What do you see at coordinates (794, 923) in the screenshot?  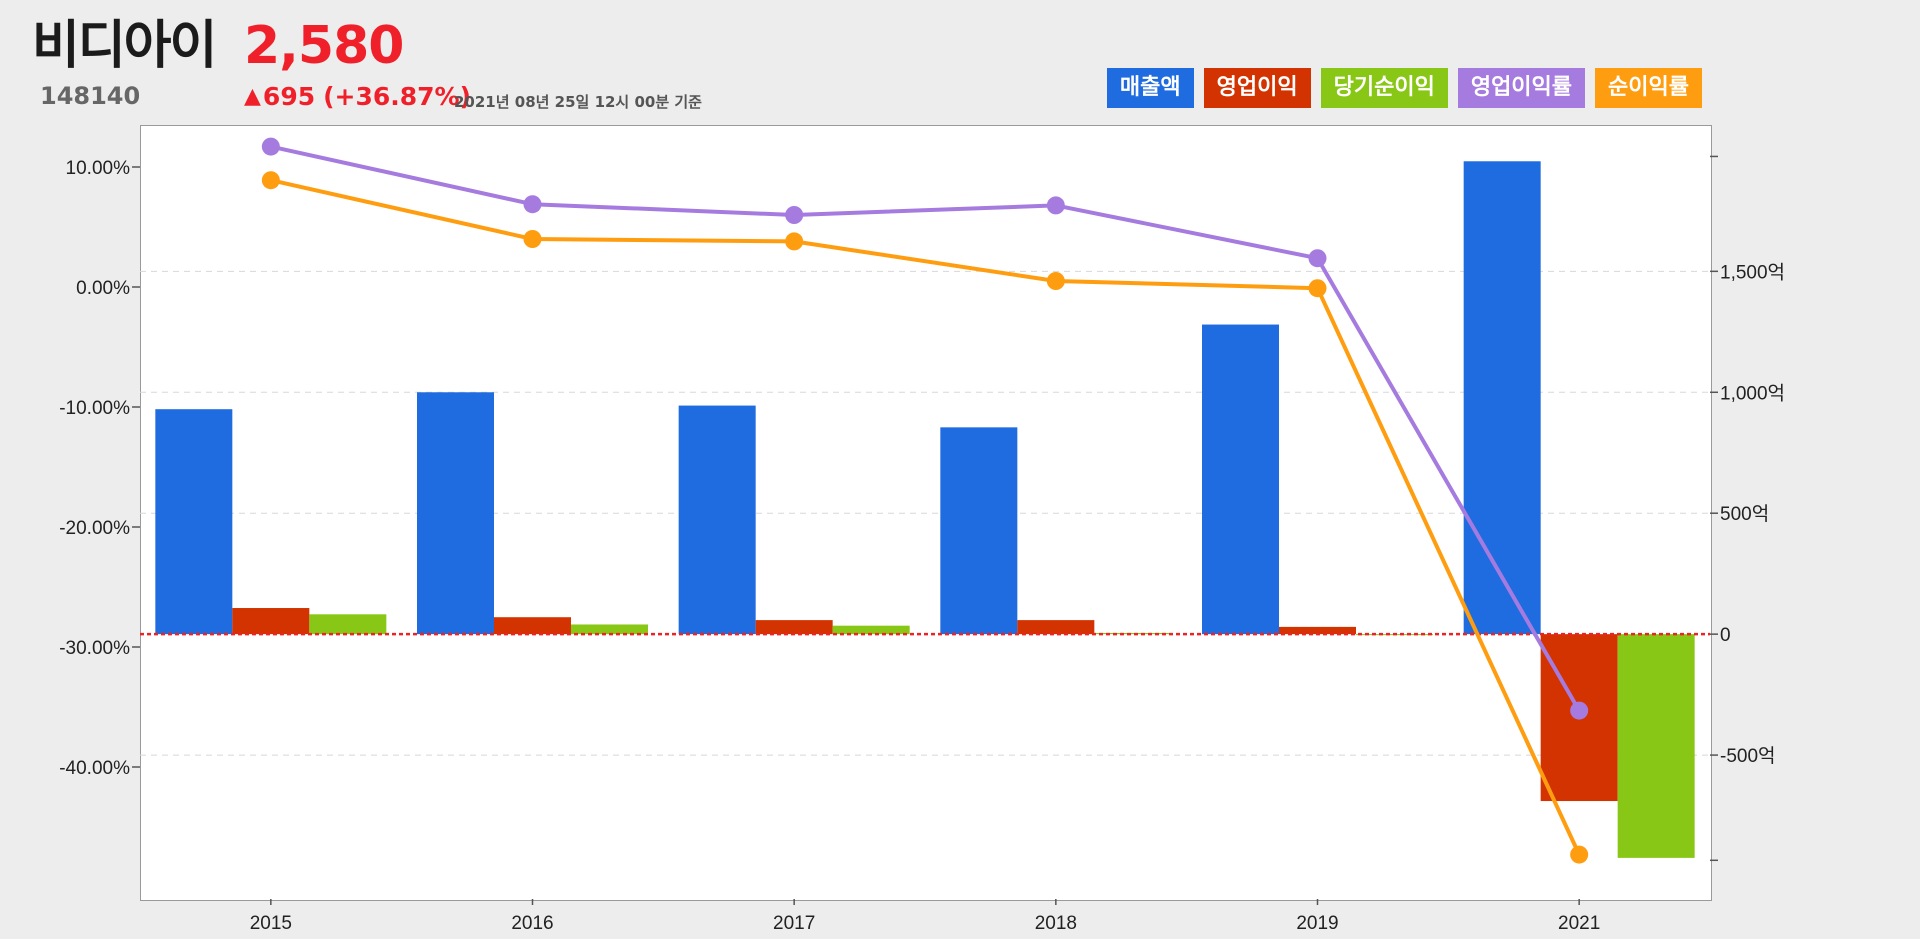 I see `x-tick-label: 2017` at bounding box center [794, 923].